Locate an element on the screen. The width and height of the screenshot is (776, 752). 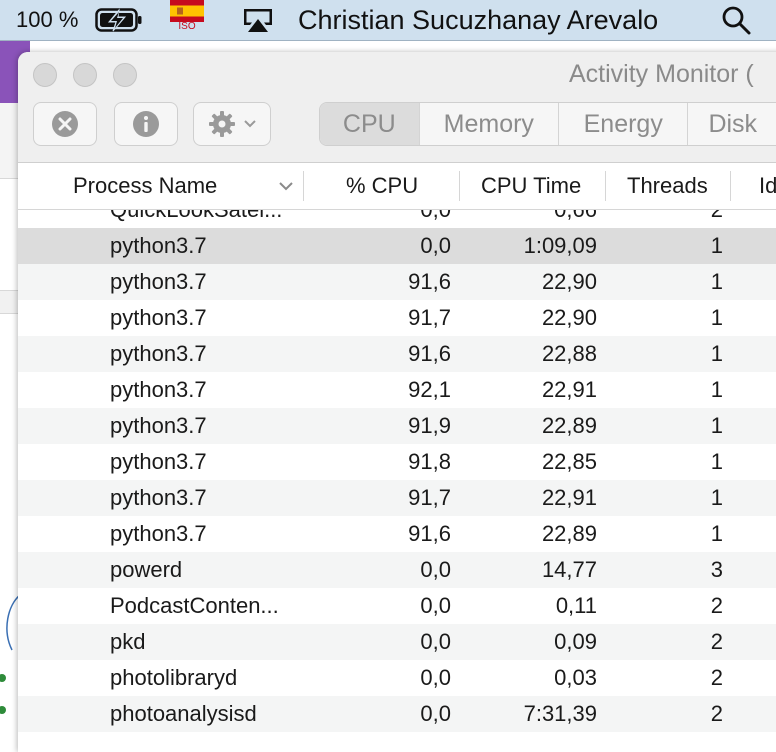
table-row: python3.7 92,1 22,91 1 is located at coordinates (397, 390).